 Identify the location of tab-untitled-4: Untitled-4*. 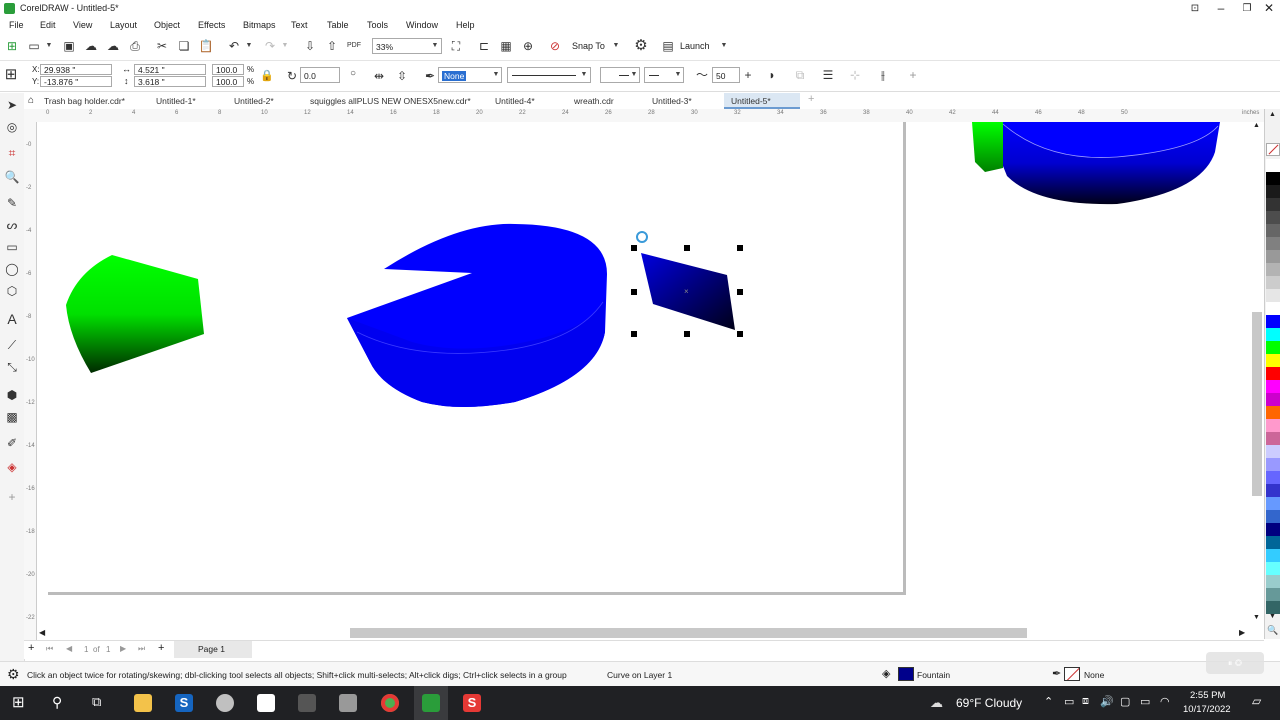
(530, 101).